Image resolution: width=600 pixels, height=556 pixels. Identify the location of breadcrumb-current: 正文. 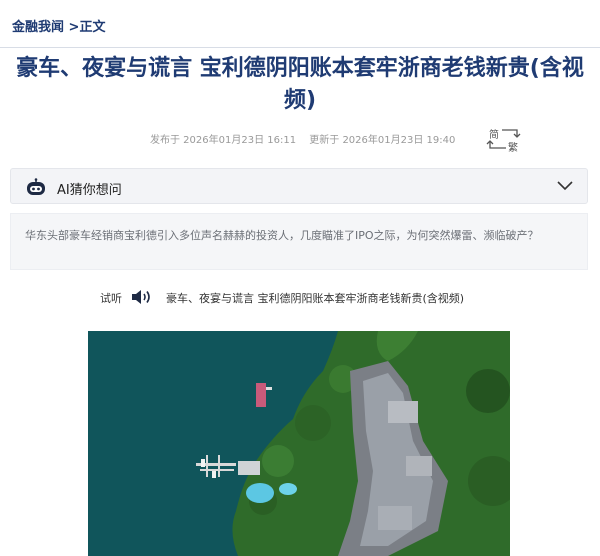
(92, 27).